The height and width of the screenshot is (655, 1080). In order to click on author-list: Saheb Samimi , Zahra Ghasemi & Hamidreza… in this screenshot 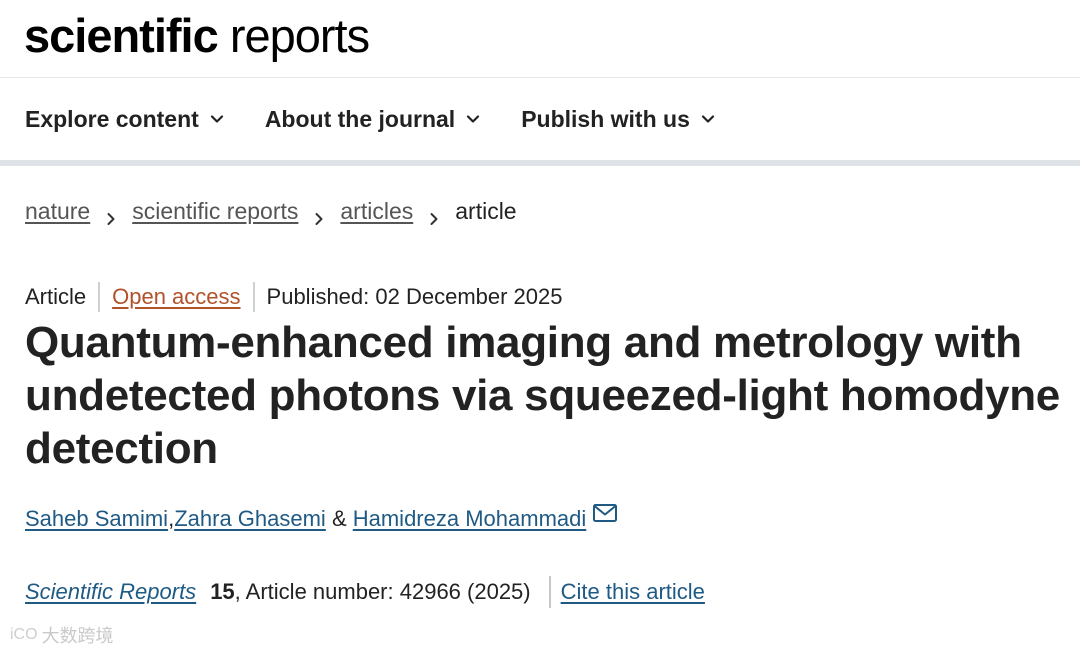, I will do `click(321, 518)`.